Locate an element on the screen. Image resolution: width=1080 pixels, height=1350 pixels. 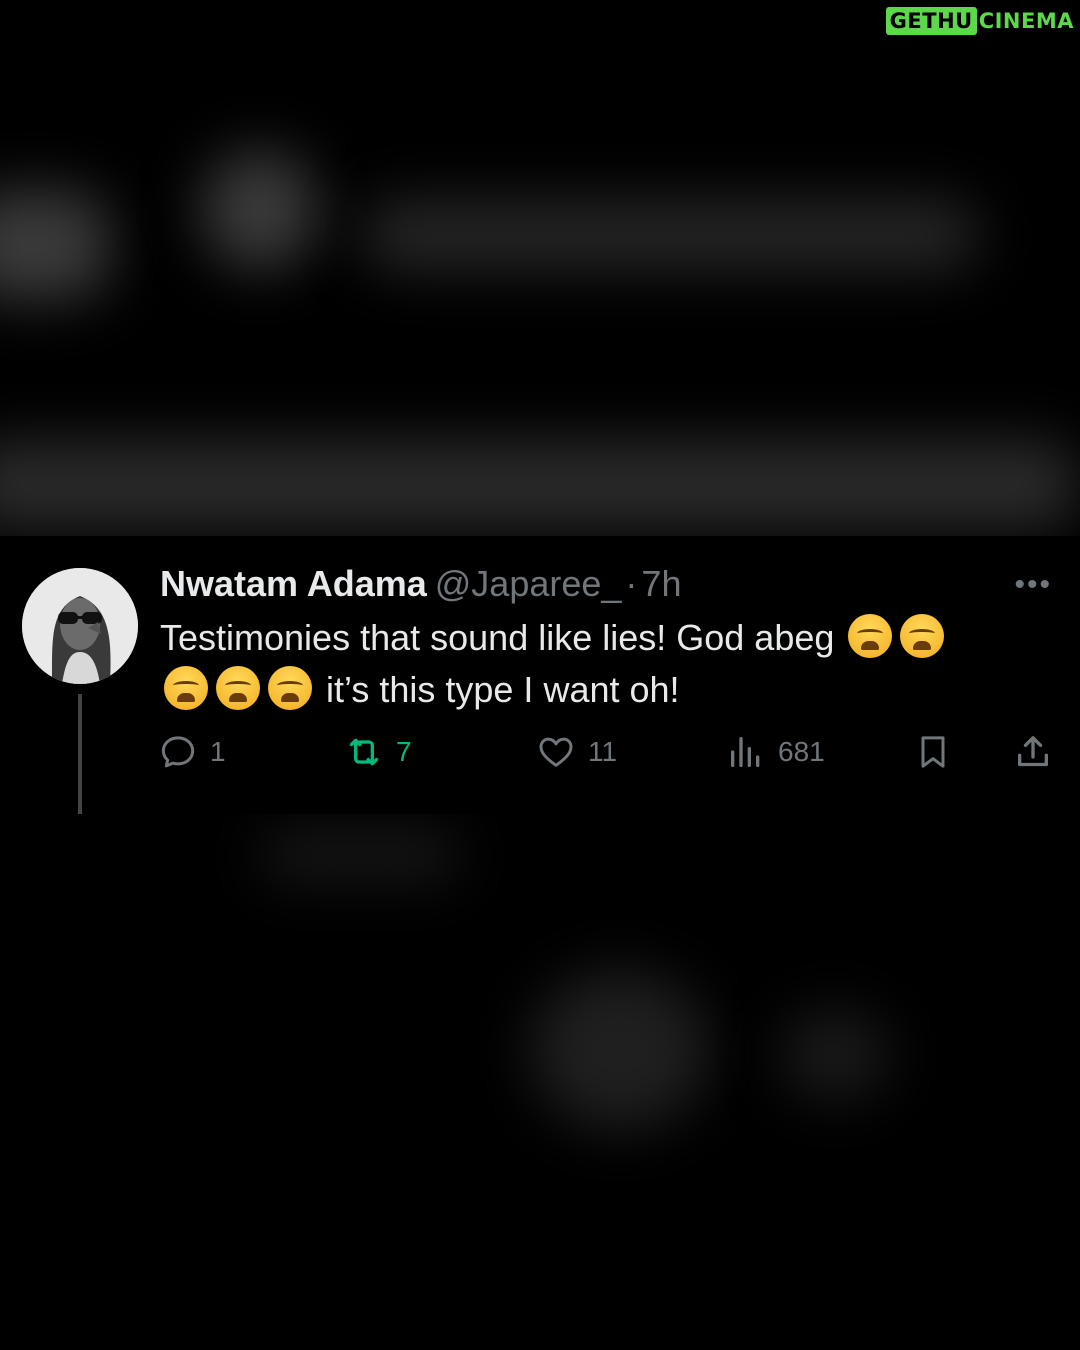
like-count: 11 is located at coordinates (603, 751).